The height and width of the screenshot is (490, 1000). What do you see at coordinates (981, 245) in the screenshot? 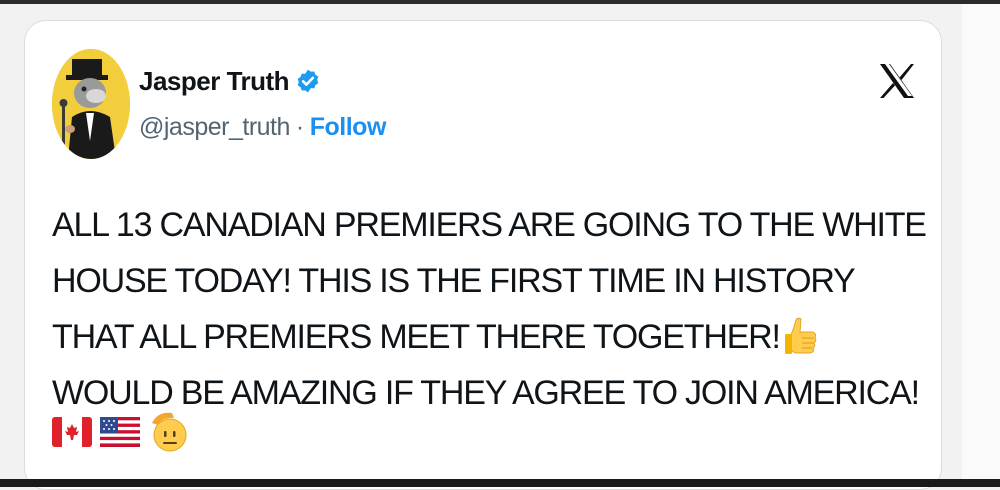
I see `right-frame-band` at bounding box center [981, 245].